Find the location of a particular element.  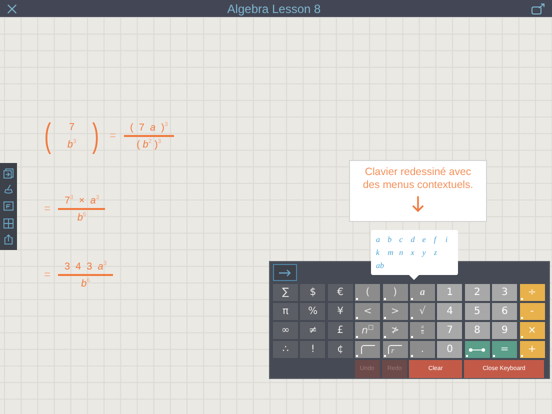

keyboard-key: × is located at coordinates (532, 330).